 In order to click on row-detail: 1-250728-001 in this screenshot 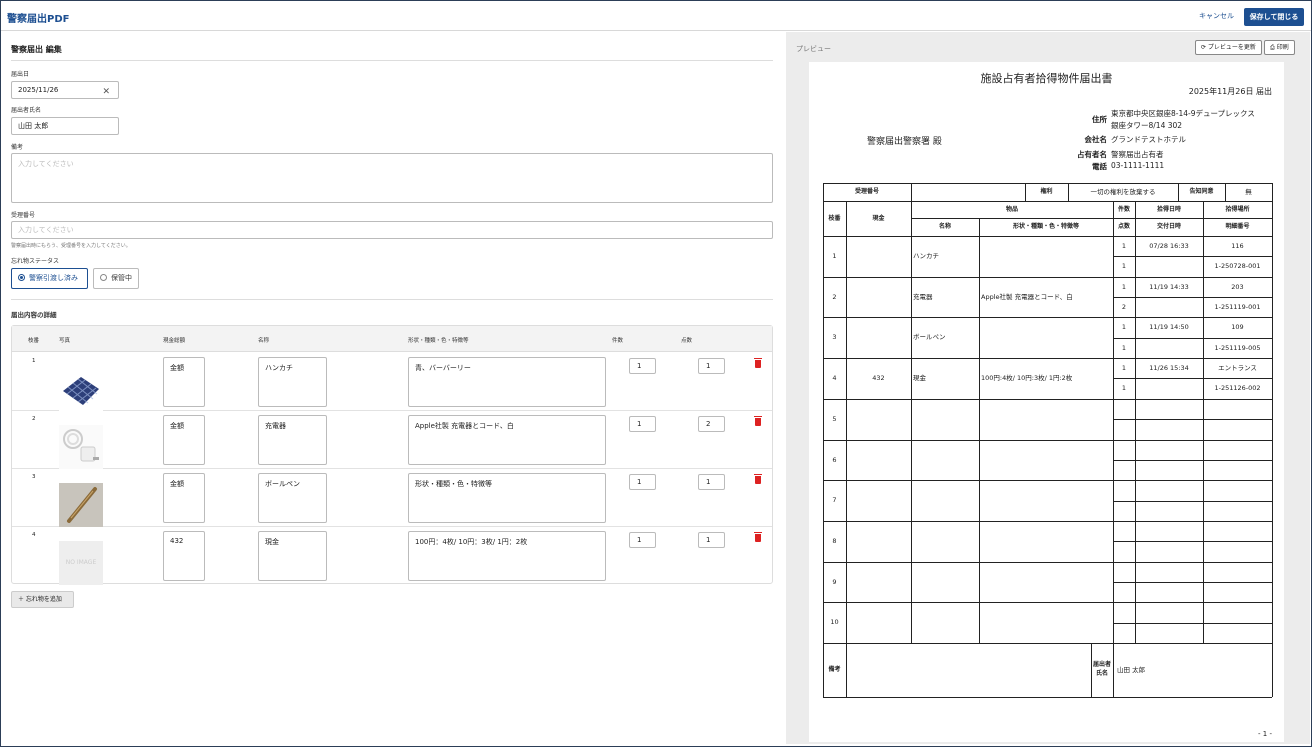, I will do `click(1237, 266)`.